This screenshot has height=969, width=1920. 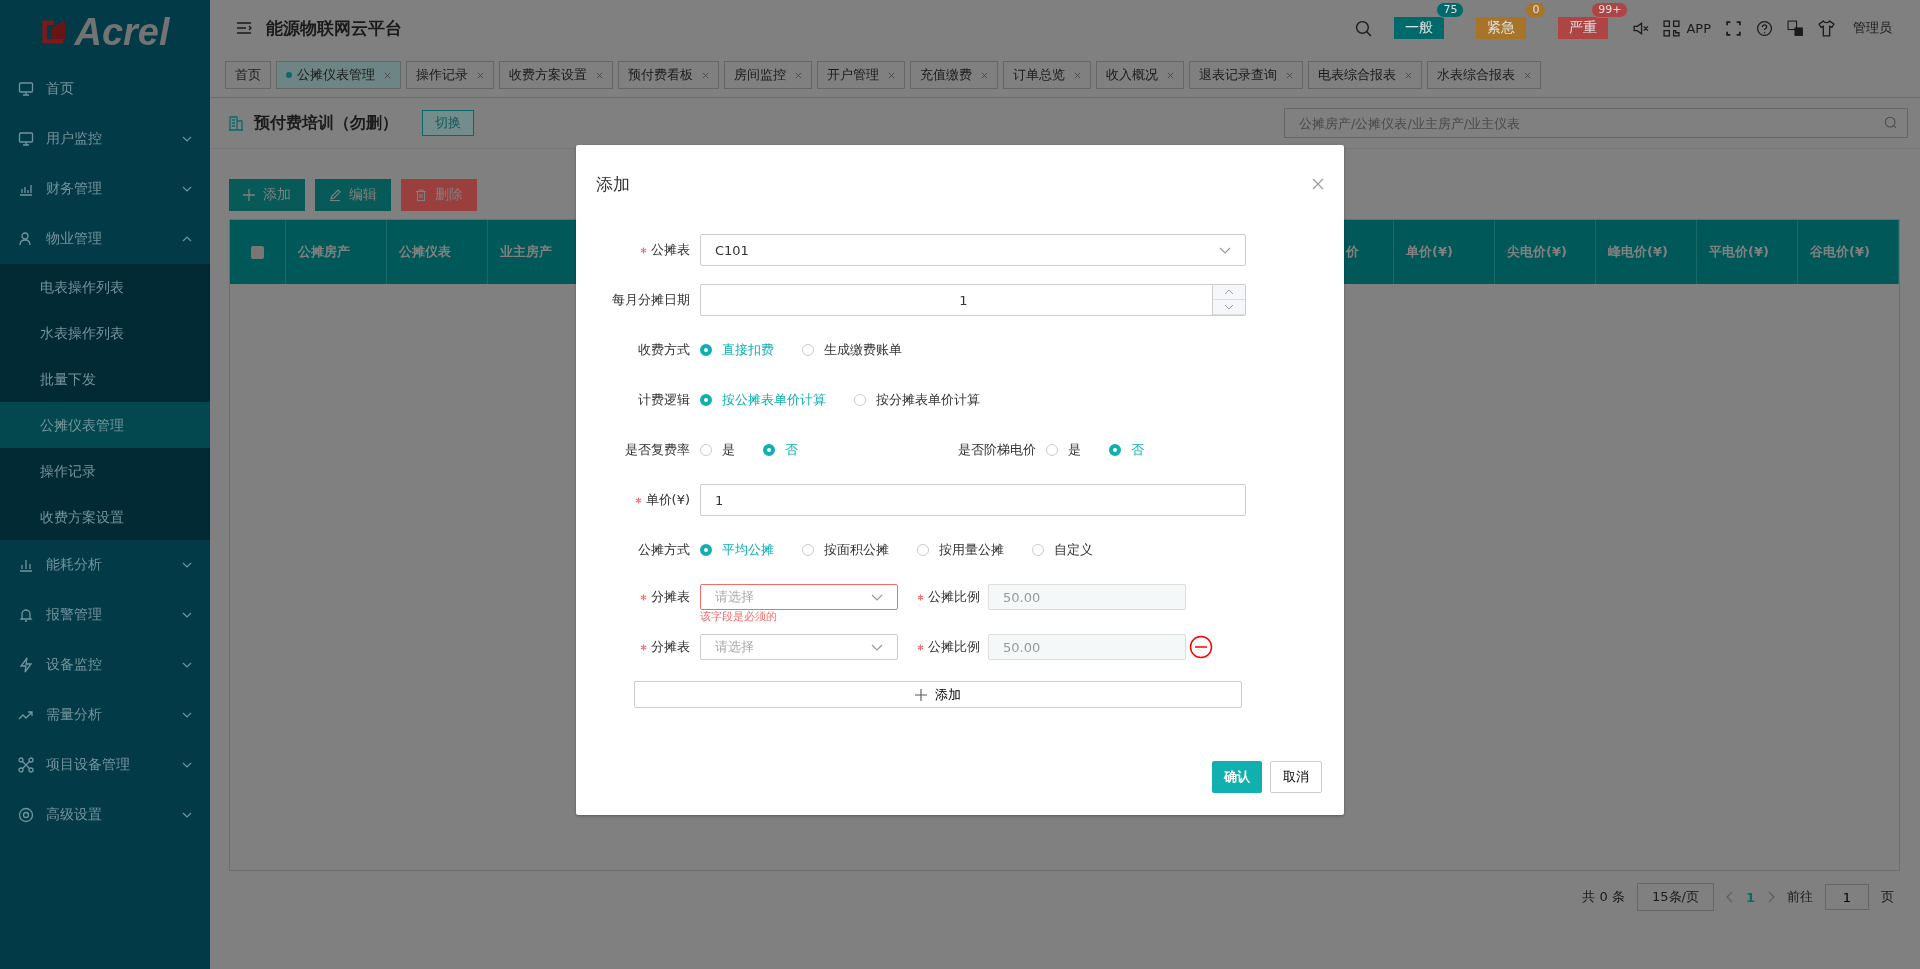 I want to click on meter-select: C101, so click(x=973, y=250).